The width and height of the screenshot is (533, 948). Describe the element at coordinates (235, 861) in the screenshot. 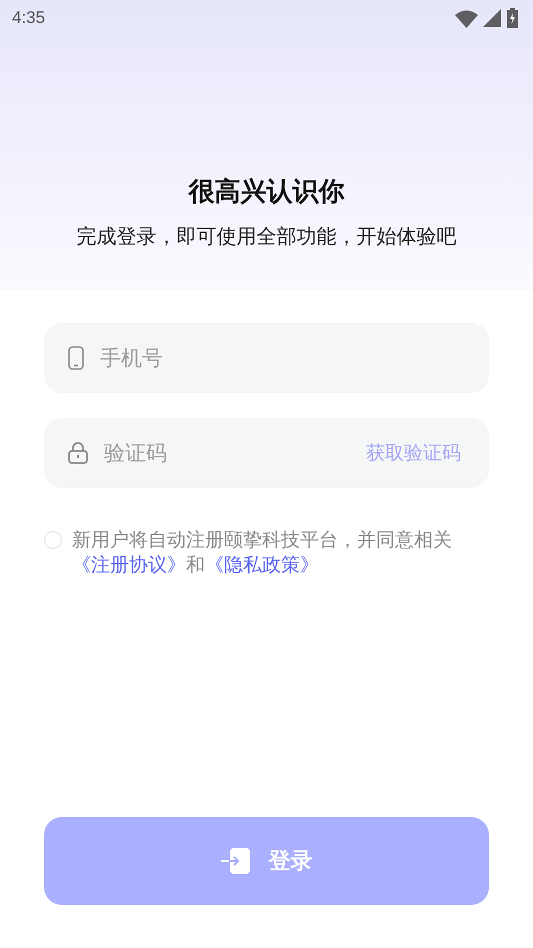

I see `login-icon` at that location.